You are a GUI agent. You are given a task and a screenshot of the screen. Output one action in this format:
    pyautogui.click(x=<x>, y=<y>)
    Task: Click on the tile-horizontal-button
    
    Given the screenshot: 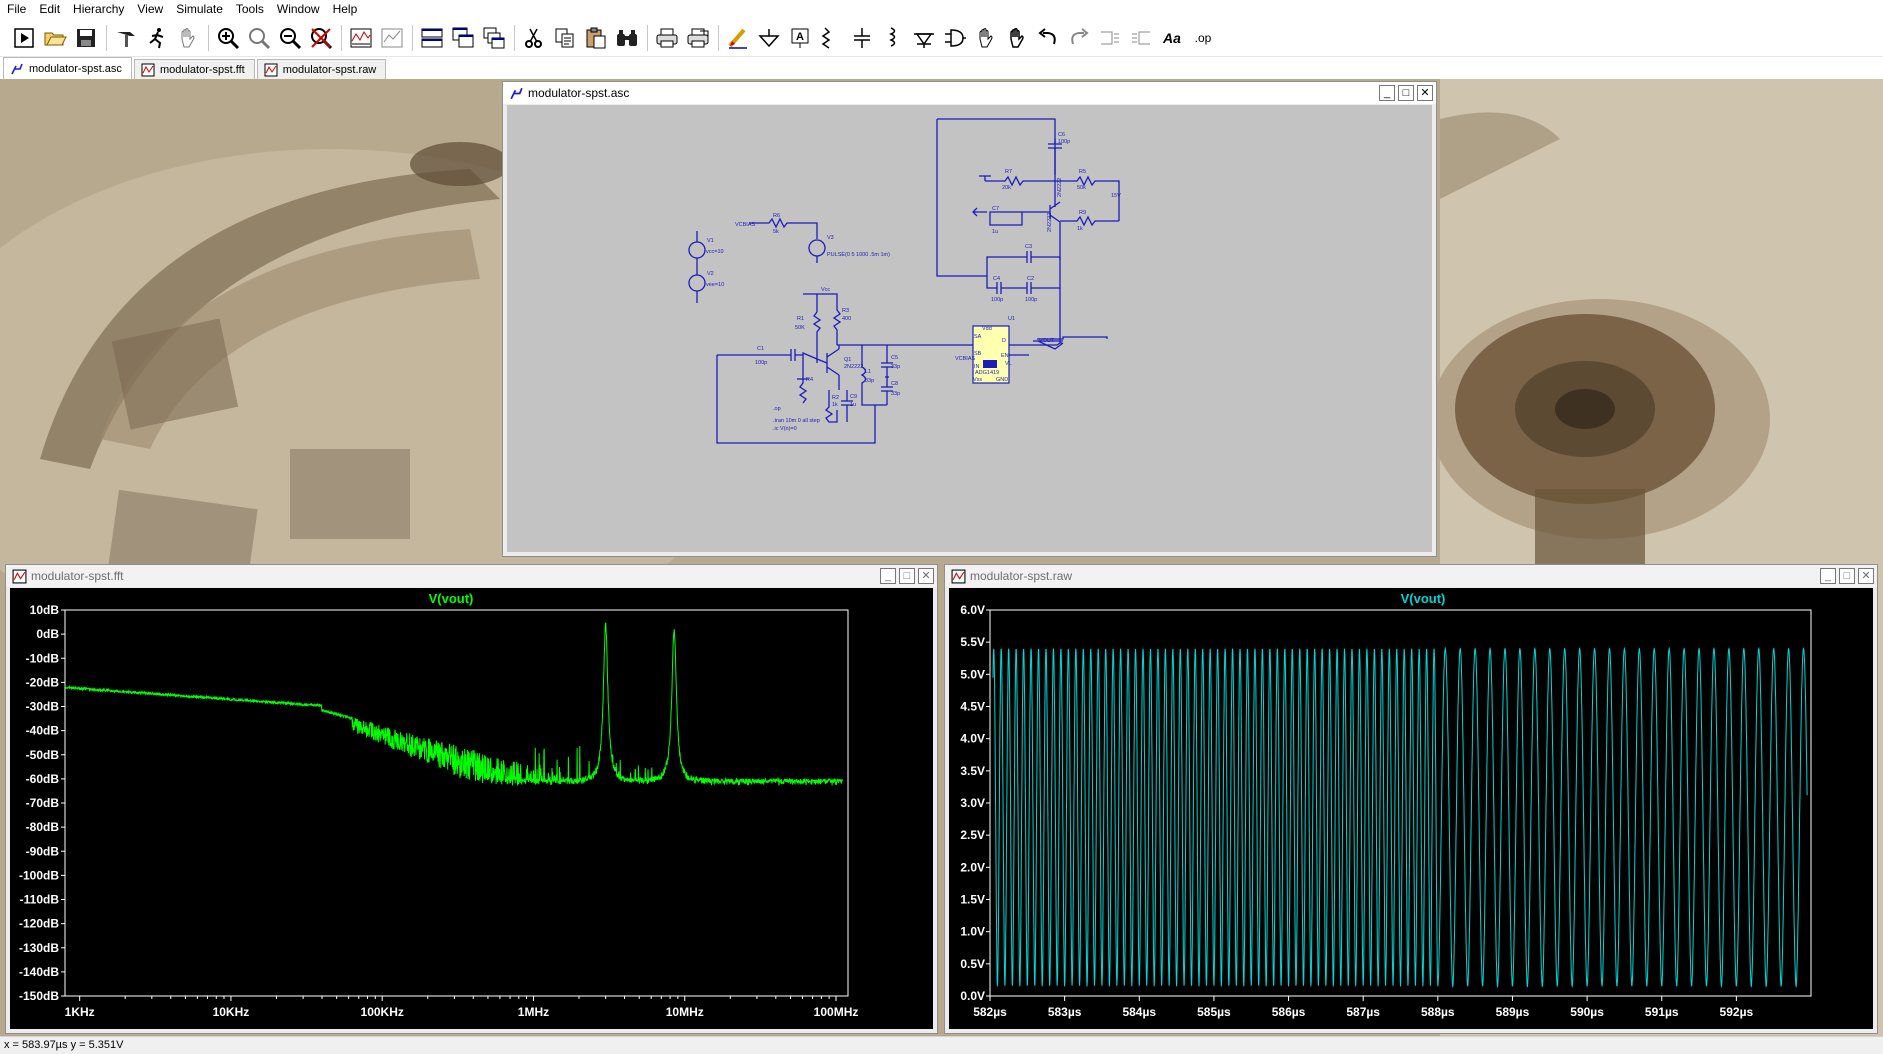 What is the action you would take?
    pyautogui.click(x=432, y=38)
    